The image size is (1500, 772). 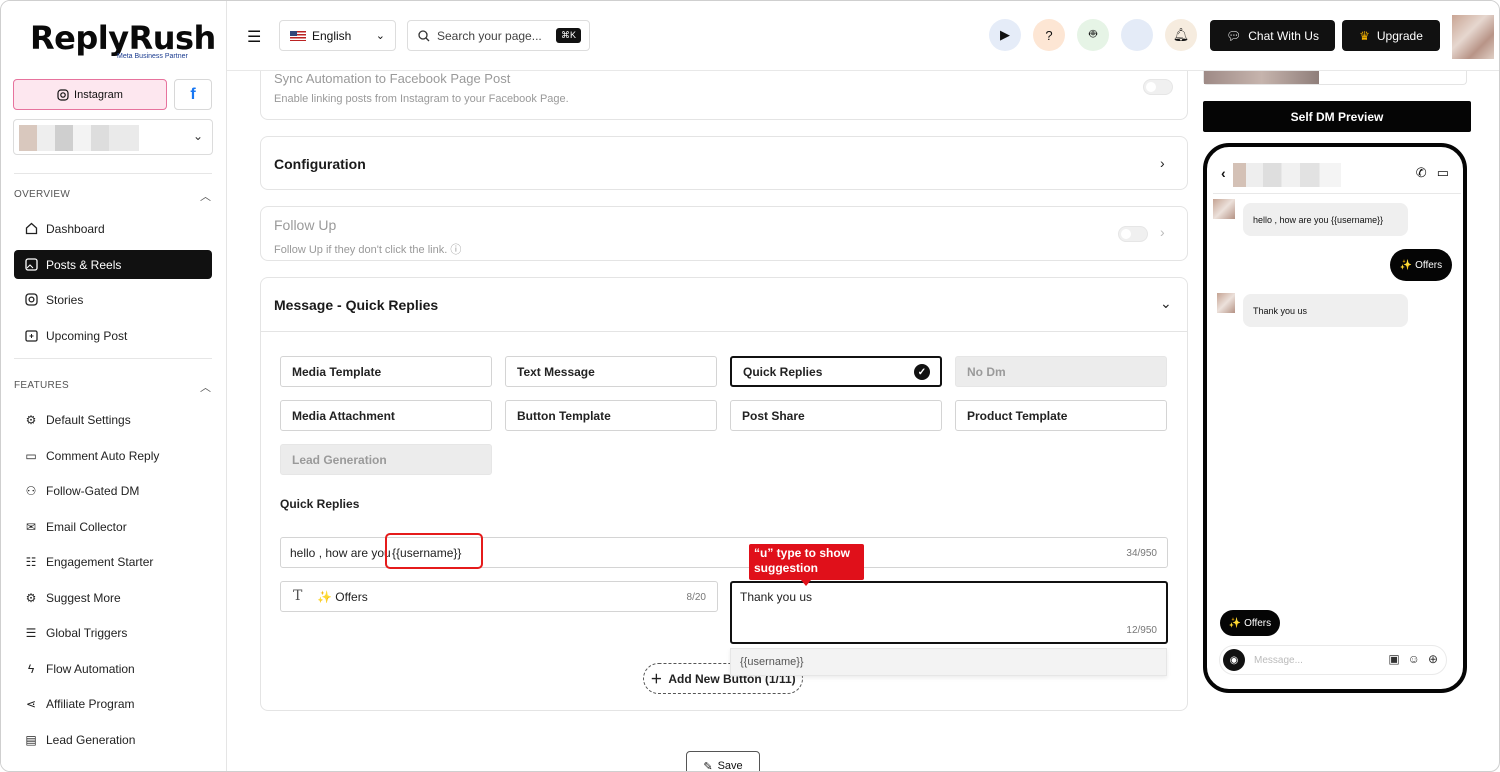 I want to click on save-button: ✎ Save, so click(x=723, y=761).